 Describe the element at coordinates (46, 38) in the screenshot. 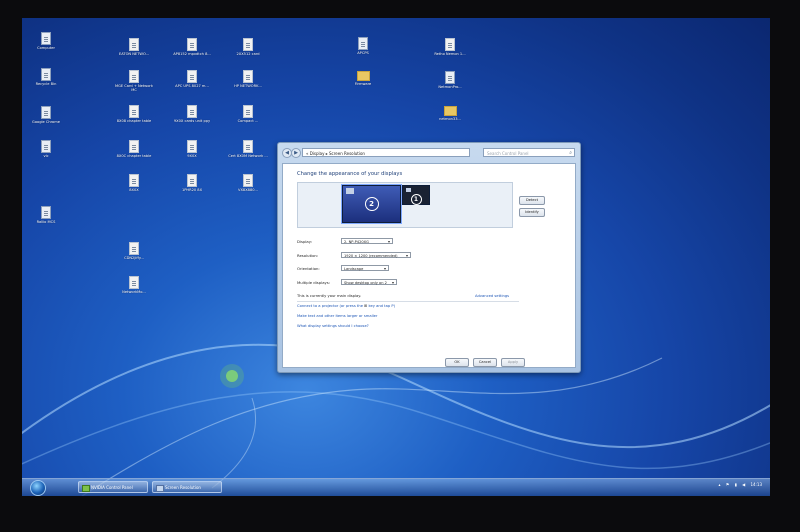

I see `computer-icon` at that location.